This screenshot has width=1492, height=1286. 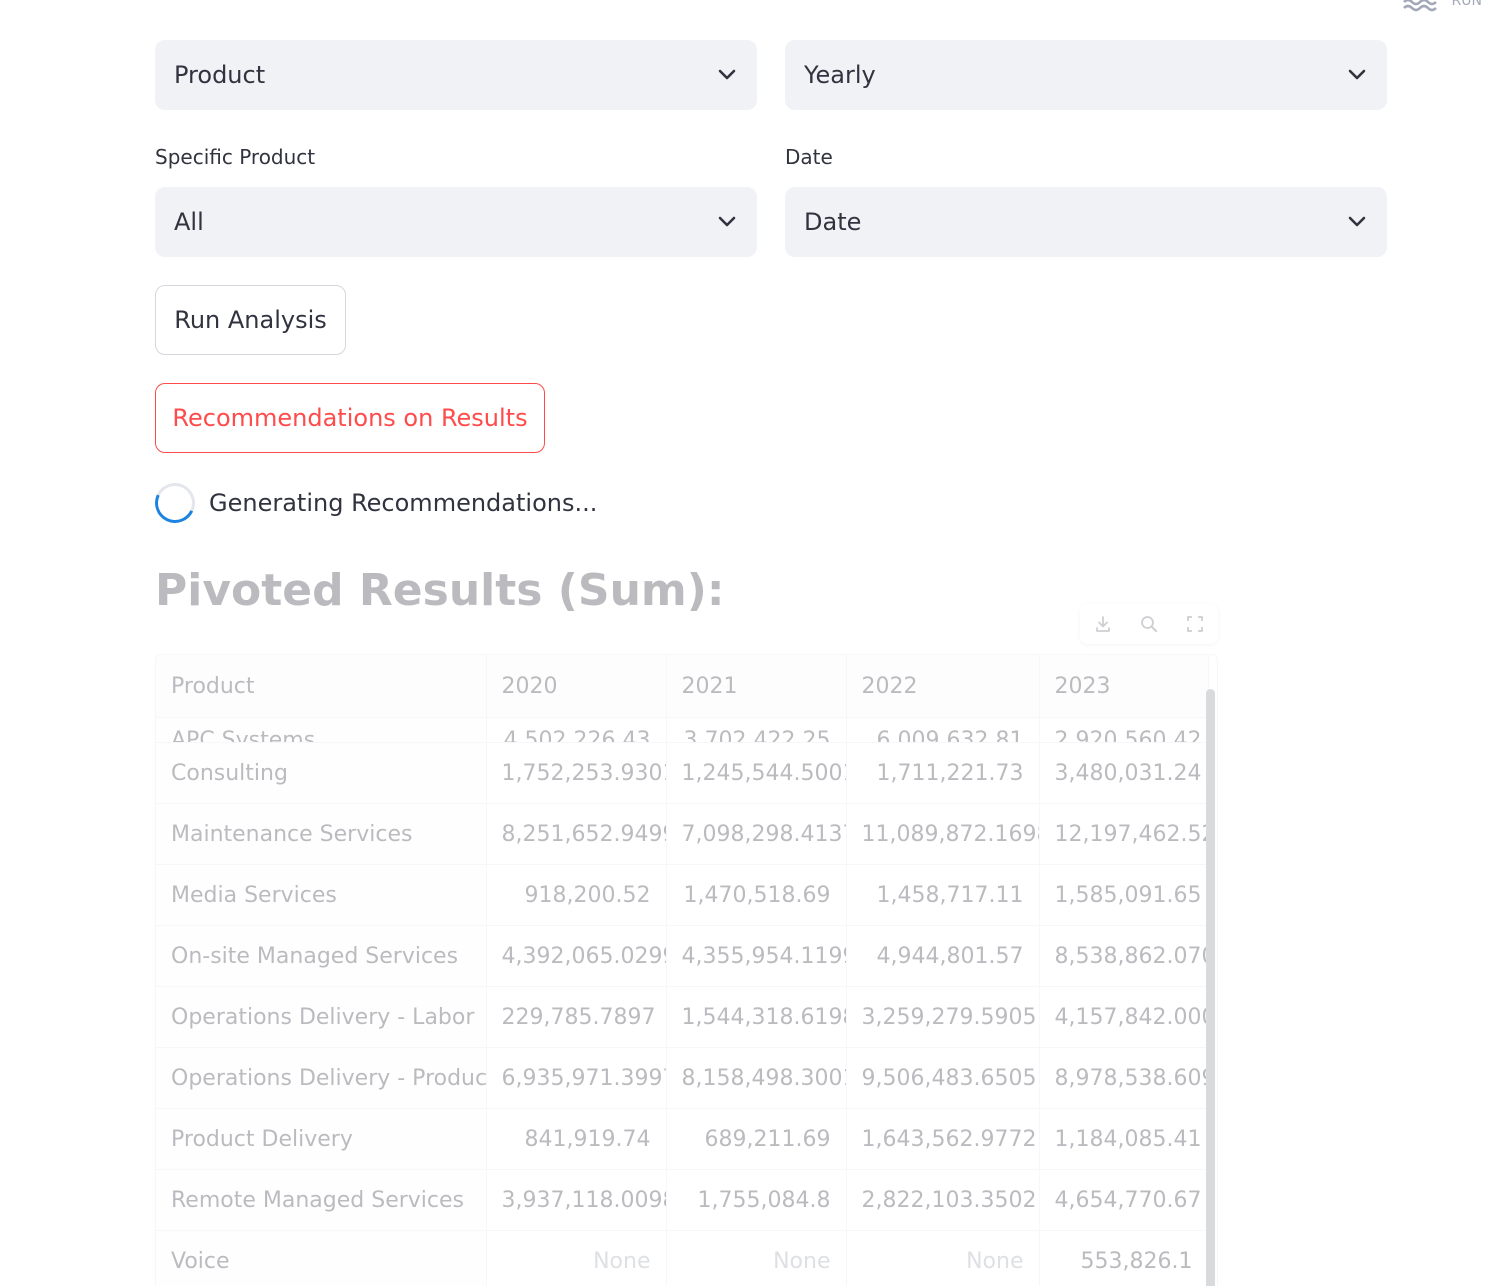 I want to click on swimmer-icon, so click(x=1421, y=6).